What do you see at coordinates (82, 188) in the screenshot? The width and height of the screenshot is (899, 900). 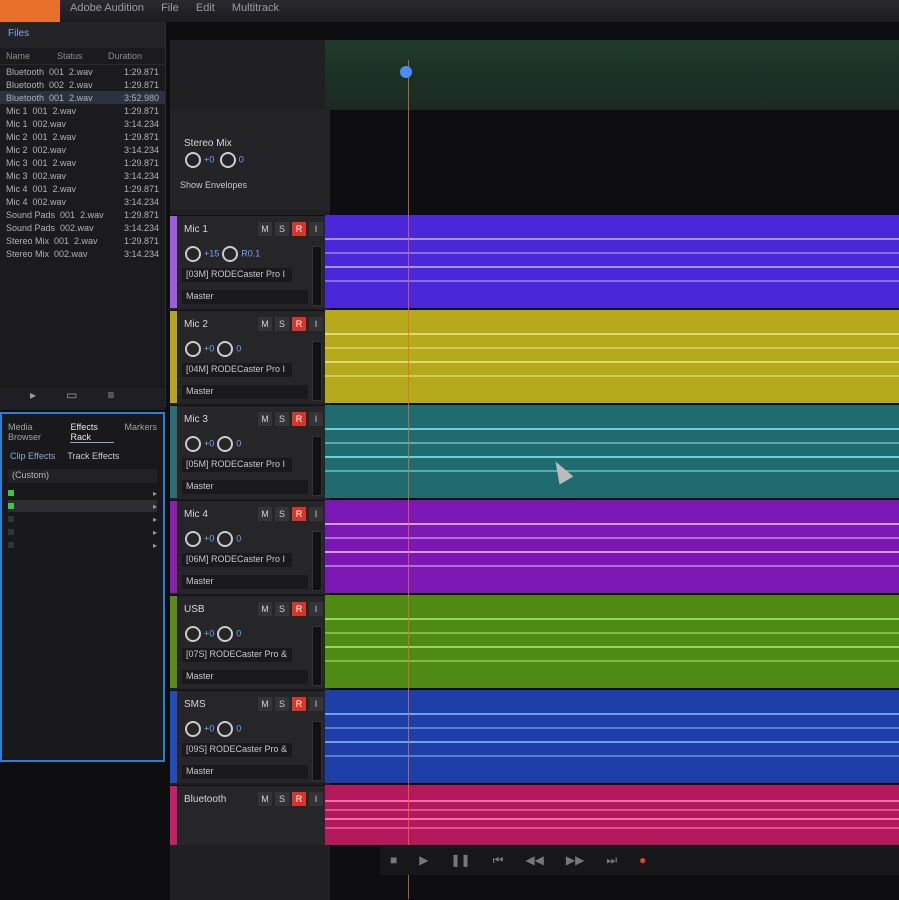 I see `file-row: Mic 4_001_2.wav 1:29.871` at bounding box center [82, 188].